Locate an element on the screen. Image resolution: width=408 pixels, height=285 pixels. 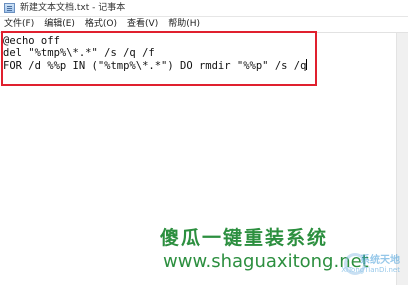
window-title: 新建文本文档.txt - 记事本 is located at coordinates (73, 8).